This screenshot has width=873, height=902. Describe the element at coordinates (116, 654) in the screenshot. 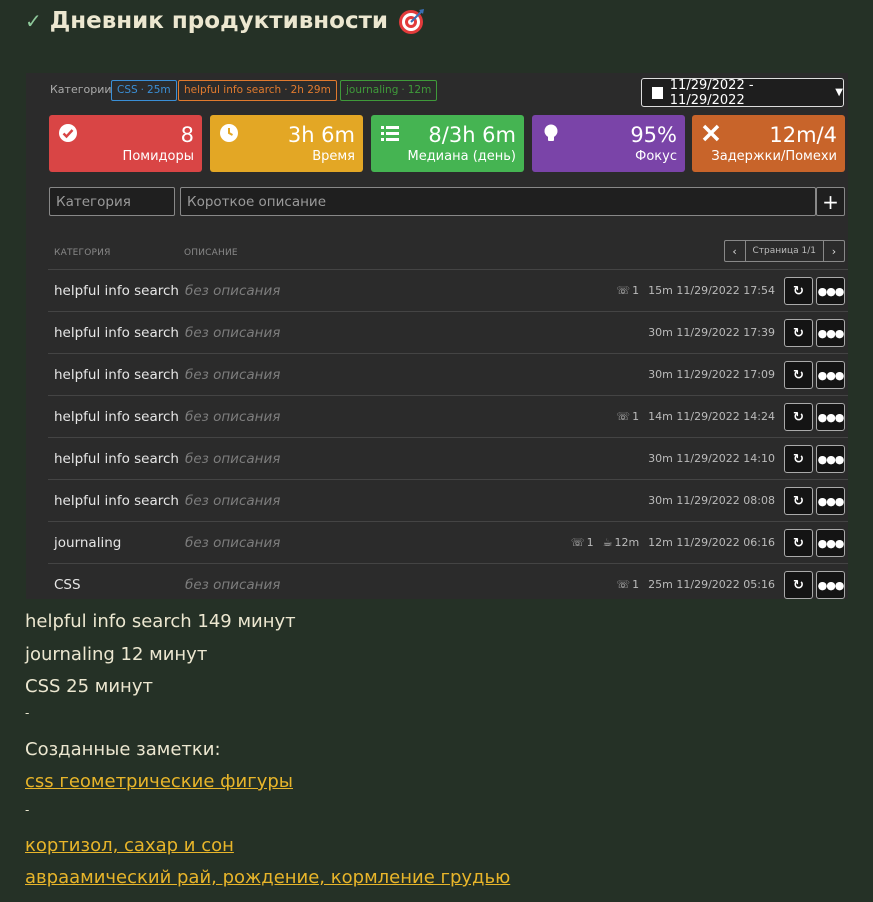

I see `summary-line: journaling 12 минут` at that location.